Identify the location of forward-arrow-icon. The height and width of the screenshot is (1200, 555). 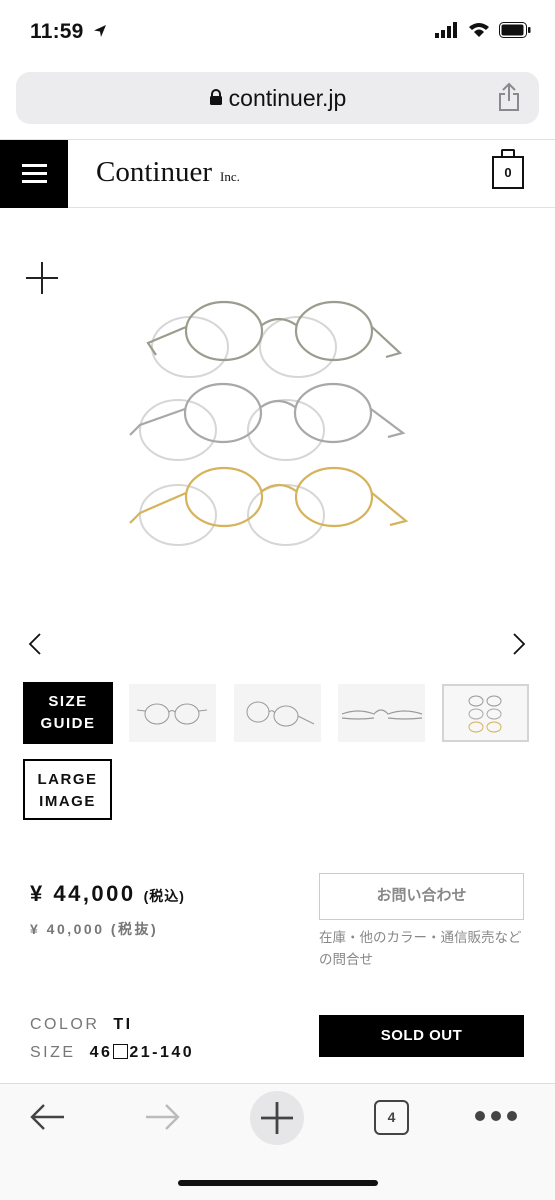
(162, 1117).